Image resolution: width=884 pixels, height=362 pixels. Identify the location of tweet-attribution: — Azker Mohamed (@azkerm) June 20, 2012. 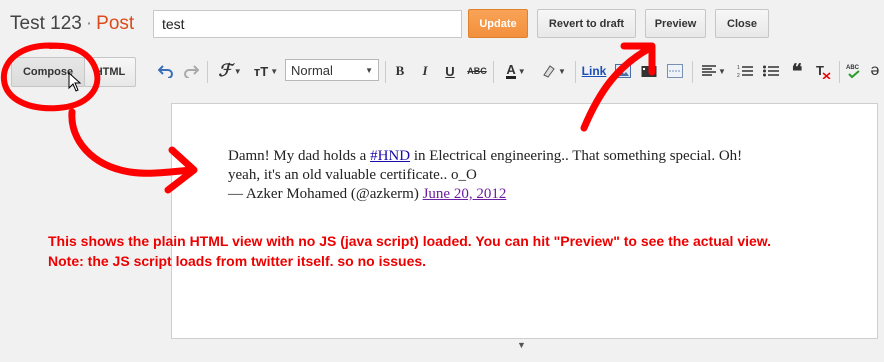
(367, 194).